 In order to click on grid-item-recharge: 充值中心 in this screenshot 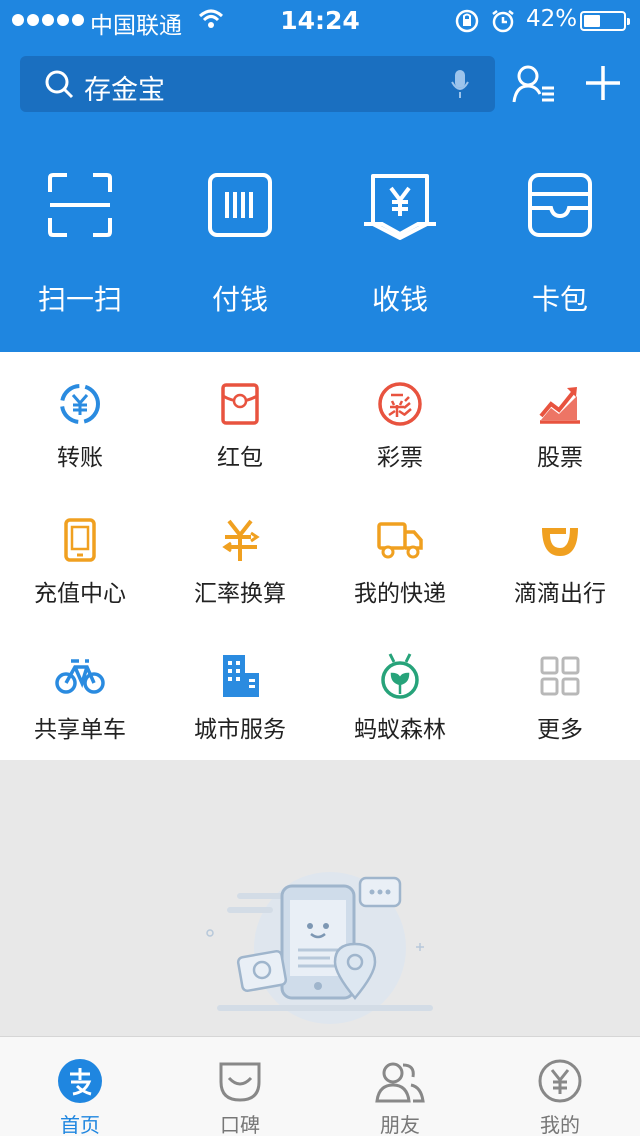, I will do `click(80, 556)`.